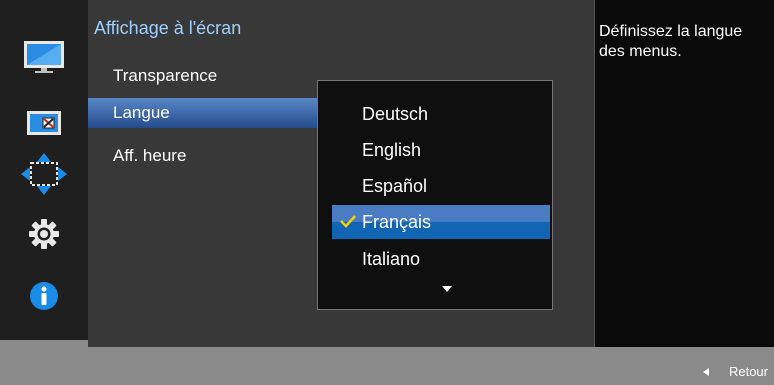  Describe the element at coordinates (395, 113) in the screenshot. I see `language-option-label: Deutsch` at that location.